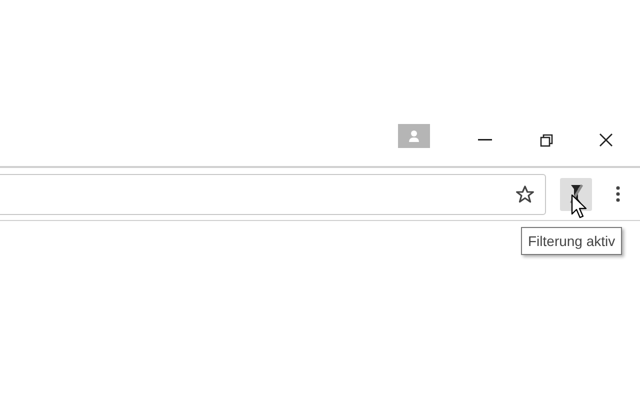 The image size is (640, 400). I want to click on more-icon, so click(618, 194).